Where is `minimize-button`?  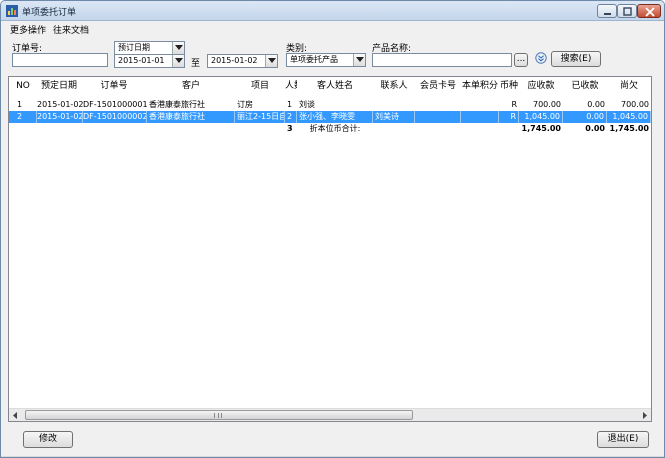 minimize-button is located at coordinates (607, 11).